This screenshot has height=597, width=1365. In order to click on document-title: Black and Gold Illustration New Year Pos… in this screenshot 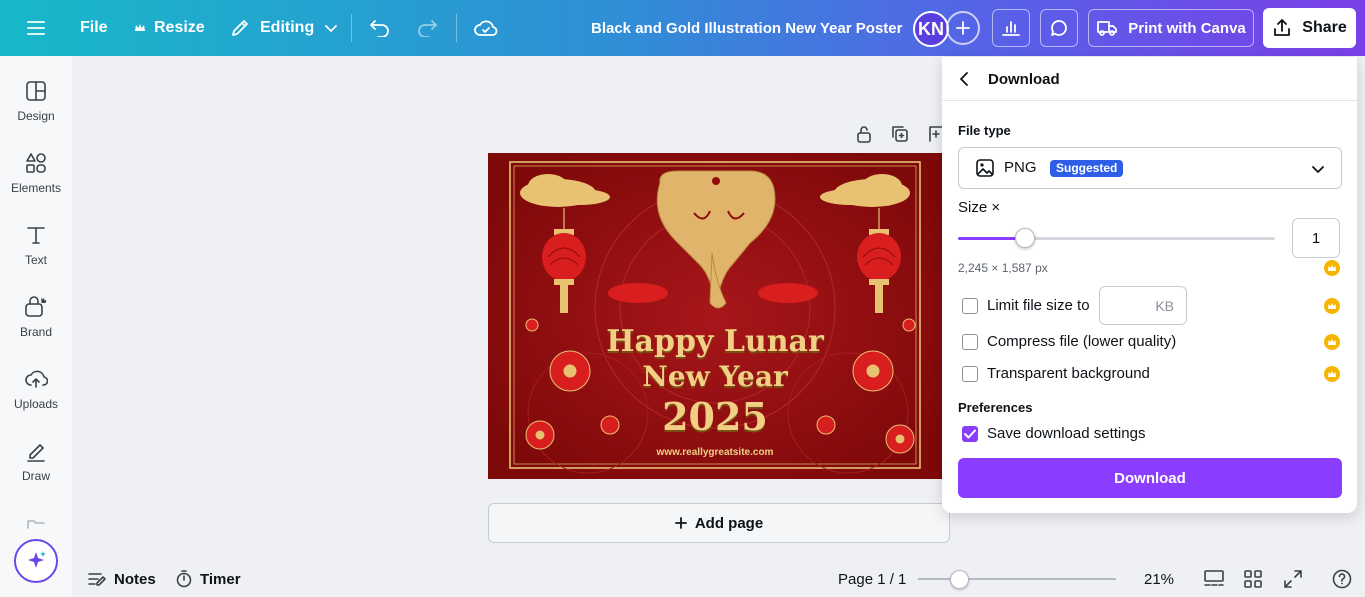, I will do `click(746, 28)`.